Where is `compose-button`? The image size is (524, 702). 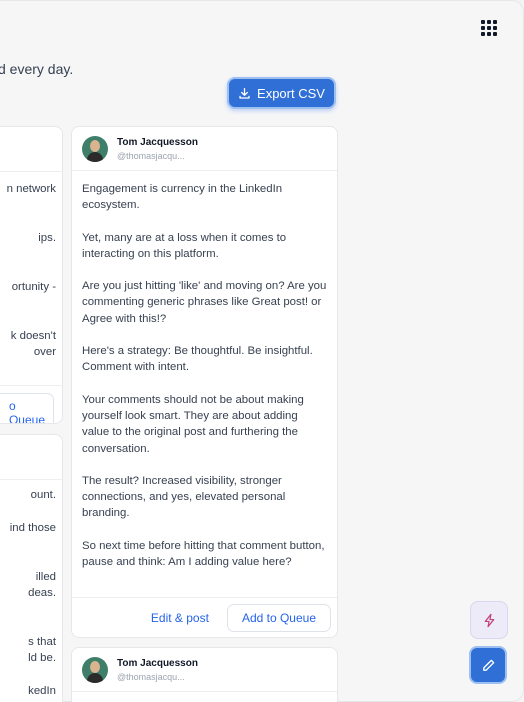
compose-button is located at coordinates (488, 665).